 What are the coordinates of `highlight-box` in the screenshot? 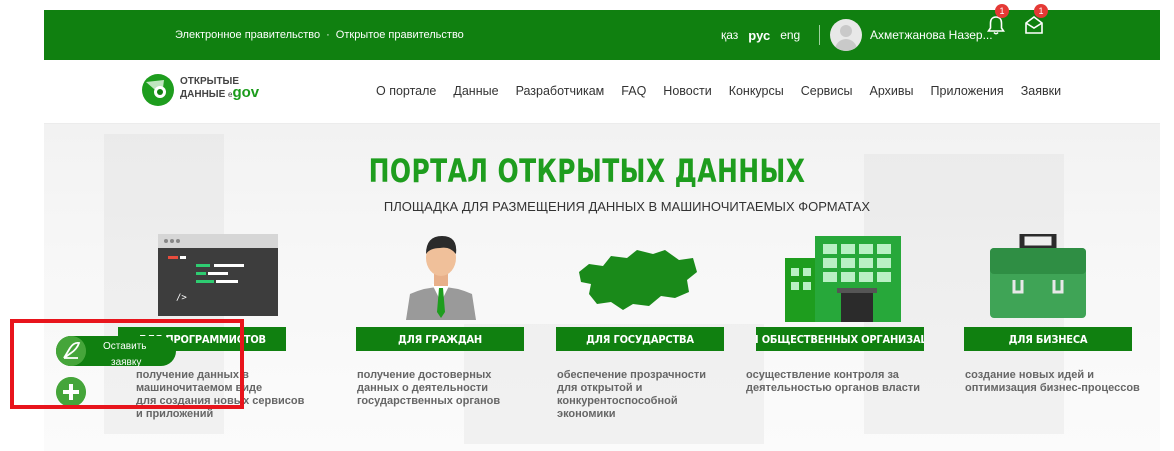 It's located at (127, 364).